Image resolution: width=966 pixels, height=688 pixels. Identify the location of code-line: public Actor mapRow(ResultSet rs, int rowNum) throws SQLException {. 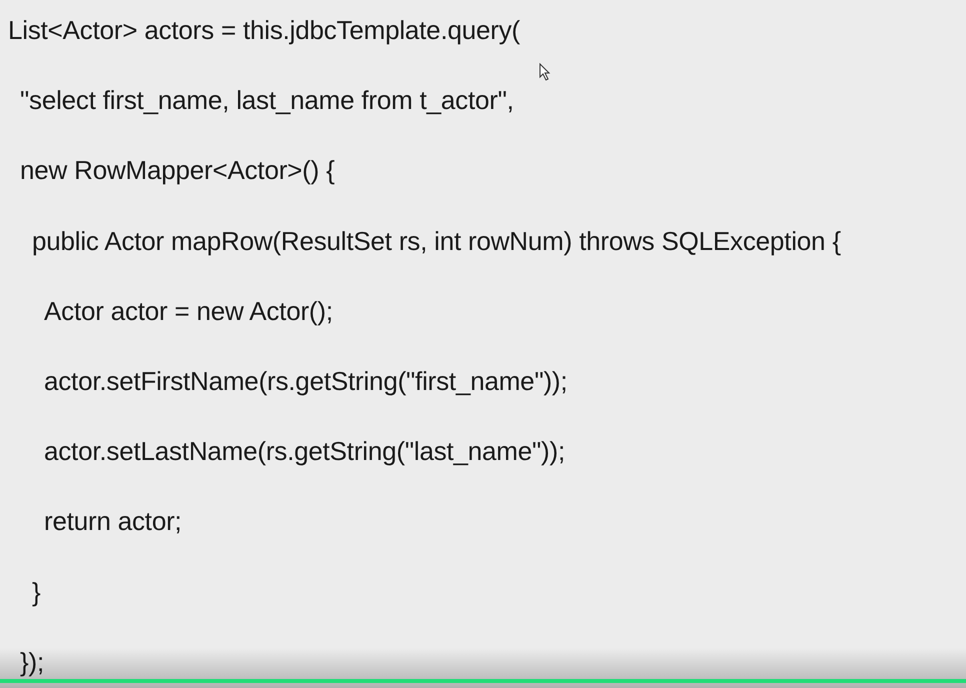
(436, 241).